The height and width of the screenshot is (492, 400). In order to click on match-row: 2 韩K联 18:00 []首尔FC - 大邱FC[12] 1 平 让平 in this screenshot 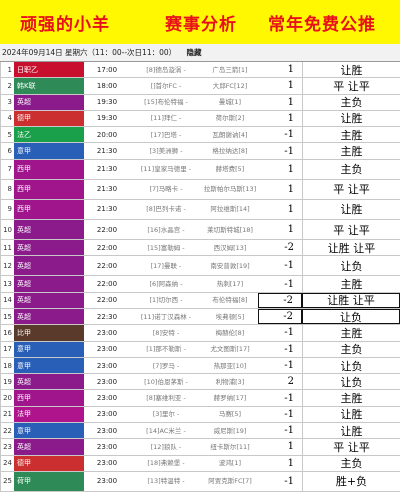, I will do `click(200, 86)`.